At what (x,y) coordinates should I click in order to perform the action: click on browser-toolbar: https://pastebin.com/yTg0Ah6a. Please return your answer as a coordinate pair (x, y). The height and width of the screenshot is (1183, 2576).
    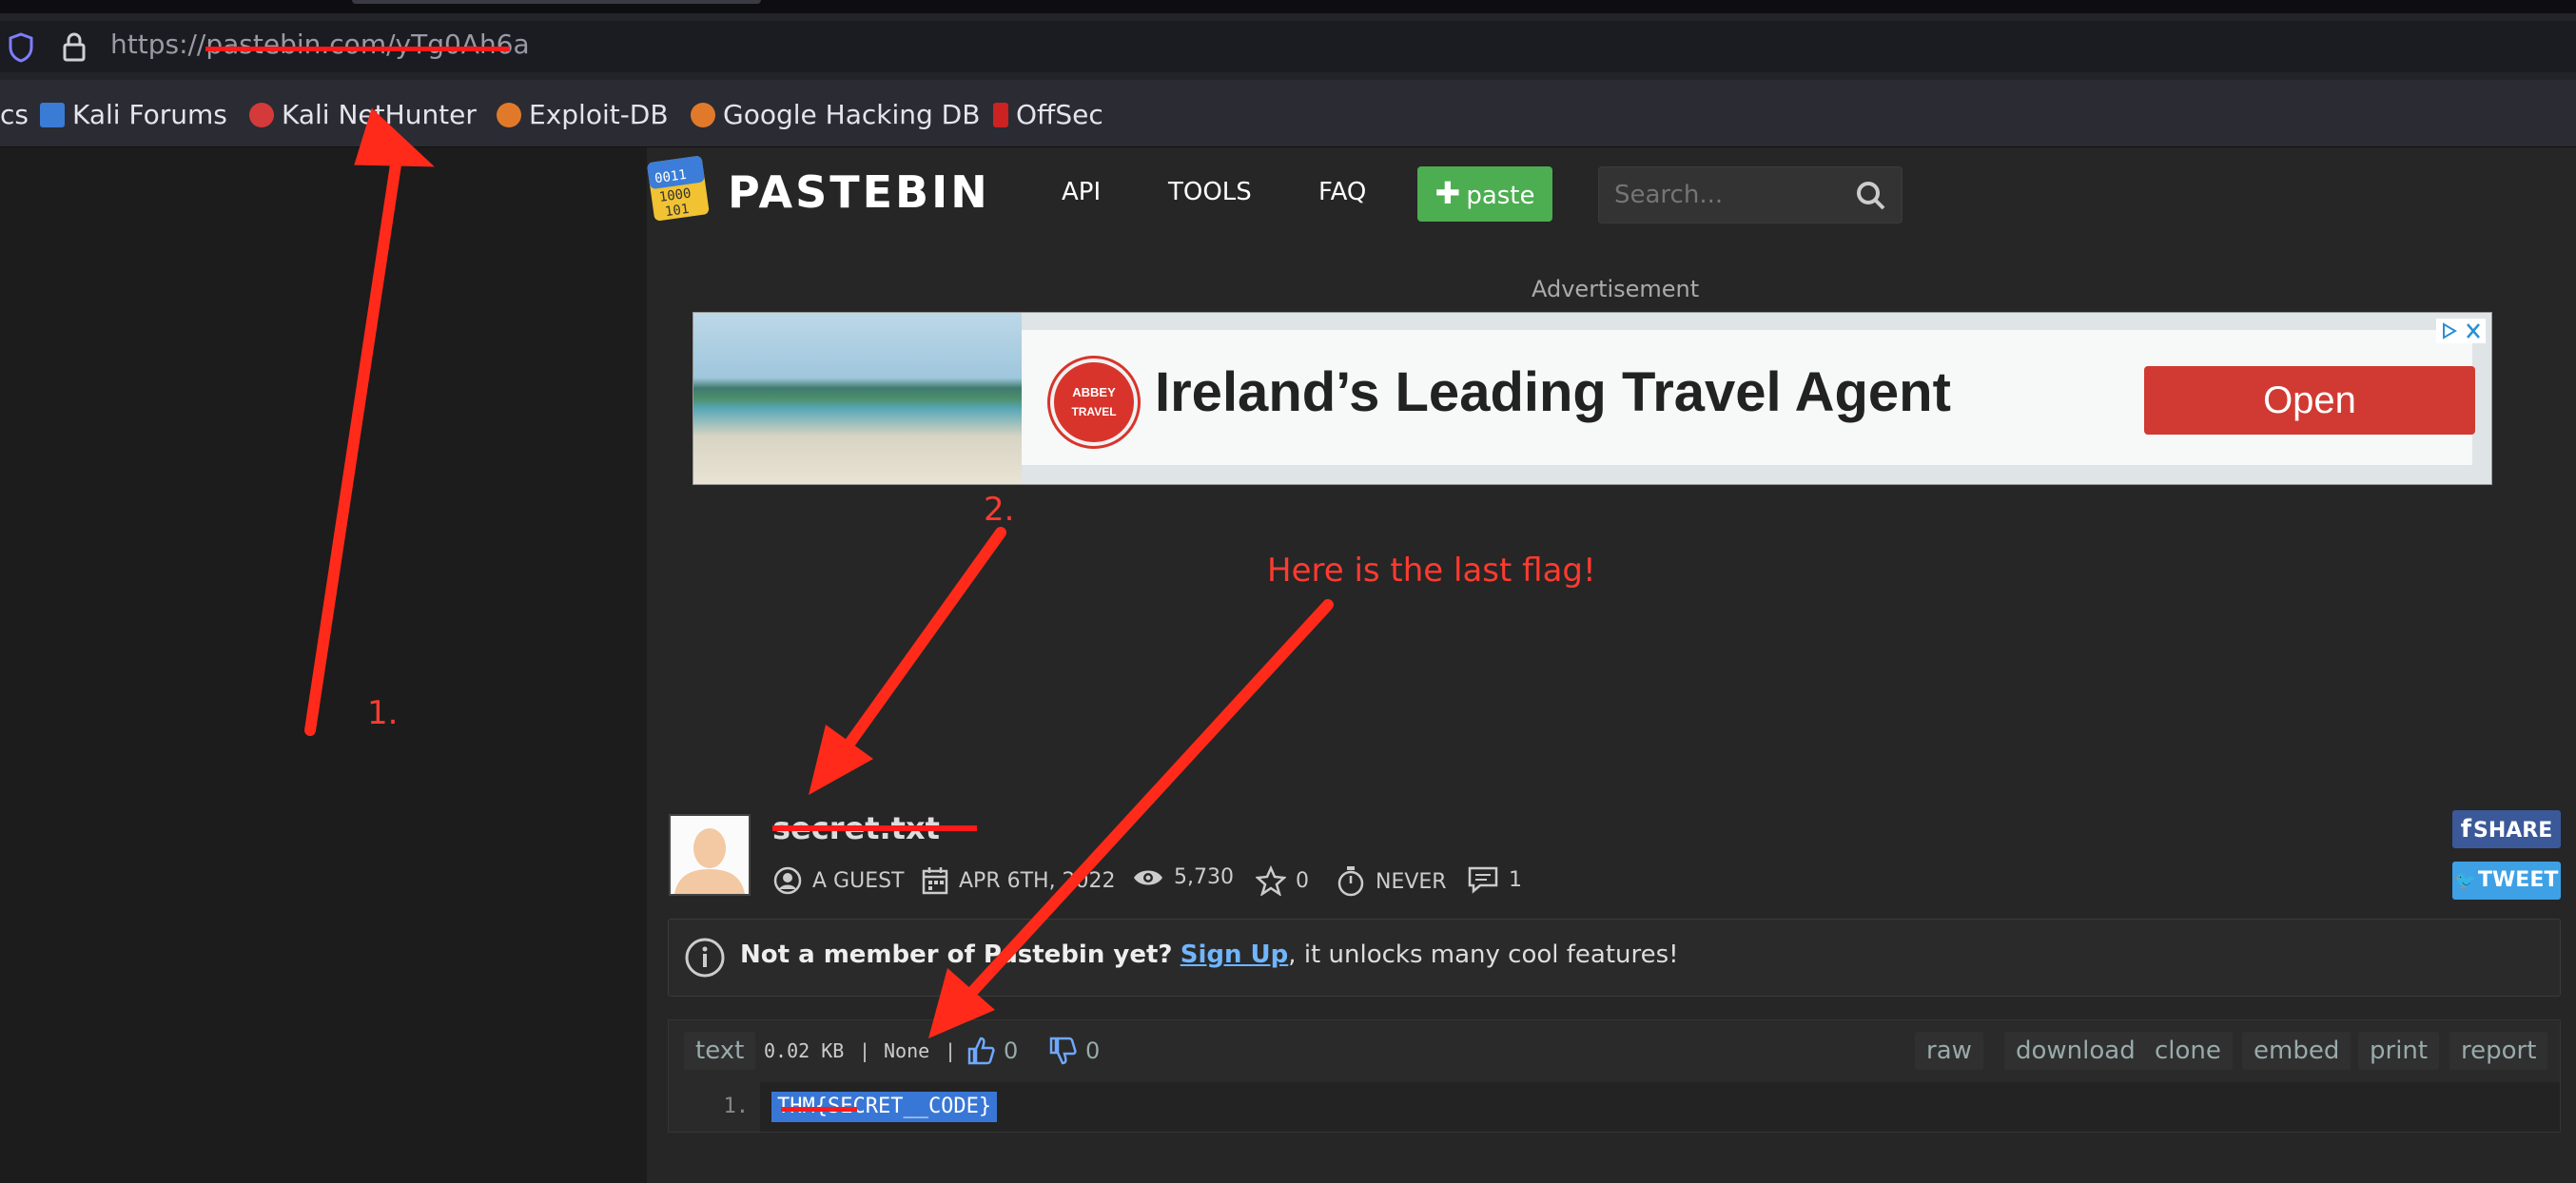
    Looking at the image, I should click on (1288, 47).